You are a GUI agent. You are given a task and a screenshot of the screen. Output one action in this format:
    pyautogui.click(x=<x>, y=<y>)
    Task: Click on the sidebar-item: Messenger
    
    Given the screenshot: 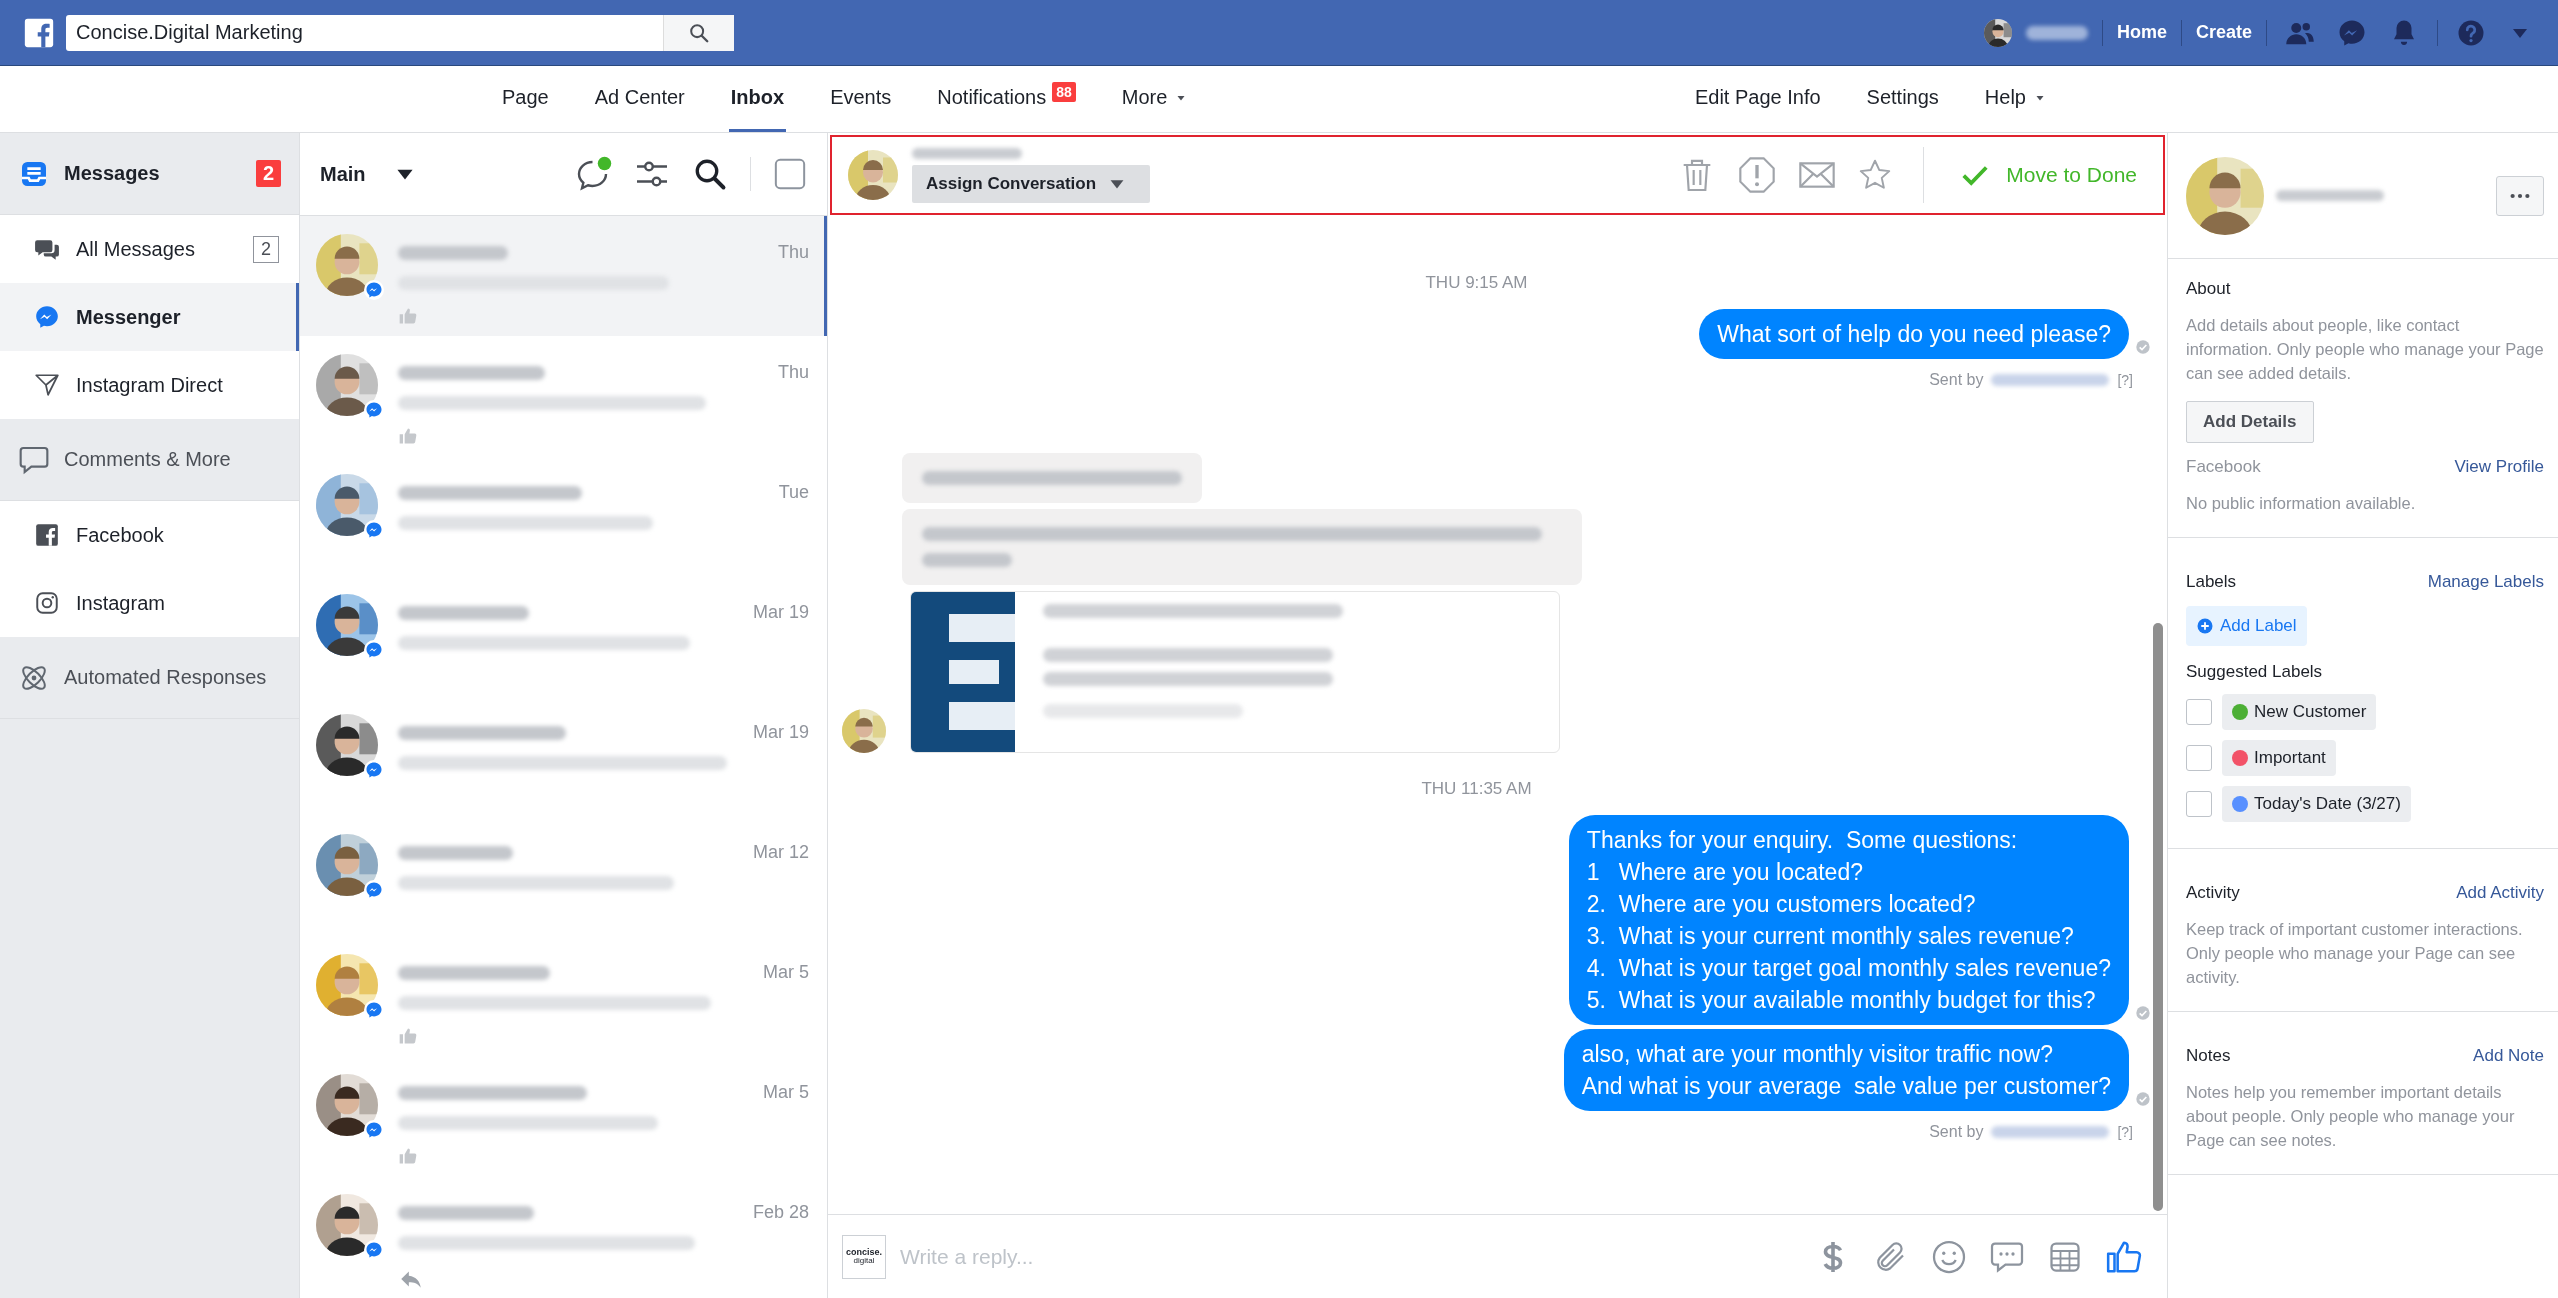 What is the action you would take?
    pyautogui.click(x=149, y=317)
    